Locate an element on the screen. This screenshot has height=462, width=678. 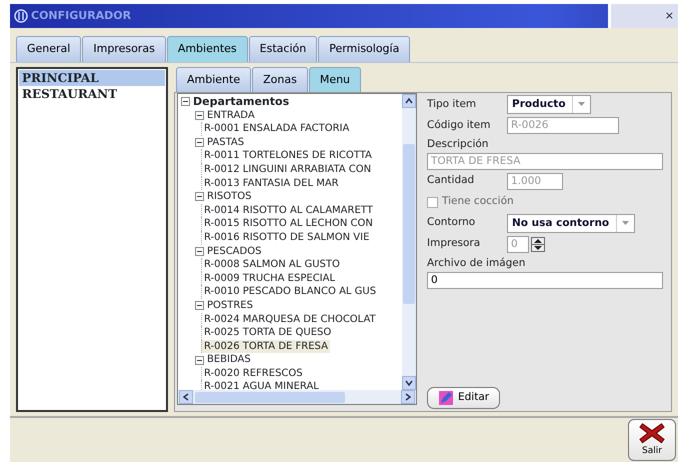
scroll-up-icon is located at coordinates (409, 100).